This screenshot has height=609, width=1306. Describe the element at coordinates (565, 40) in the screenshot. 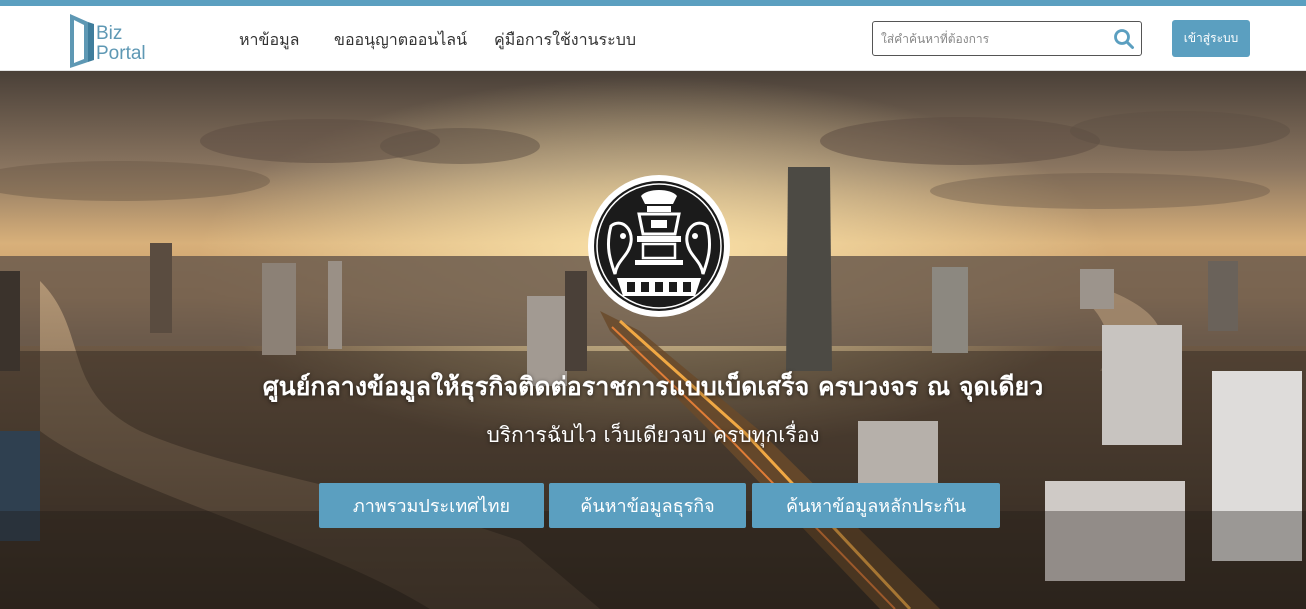

I see `nav-user-manual: คู่มือการใช้งานระบบ` at that location.